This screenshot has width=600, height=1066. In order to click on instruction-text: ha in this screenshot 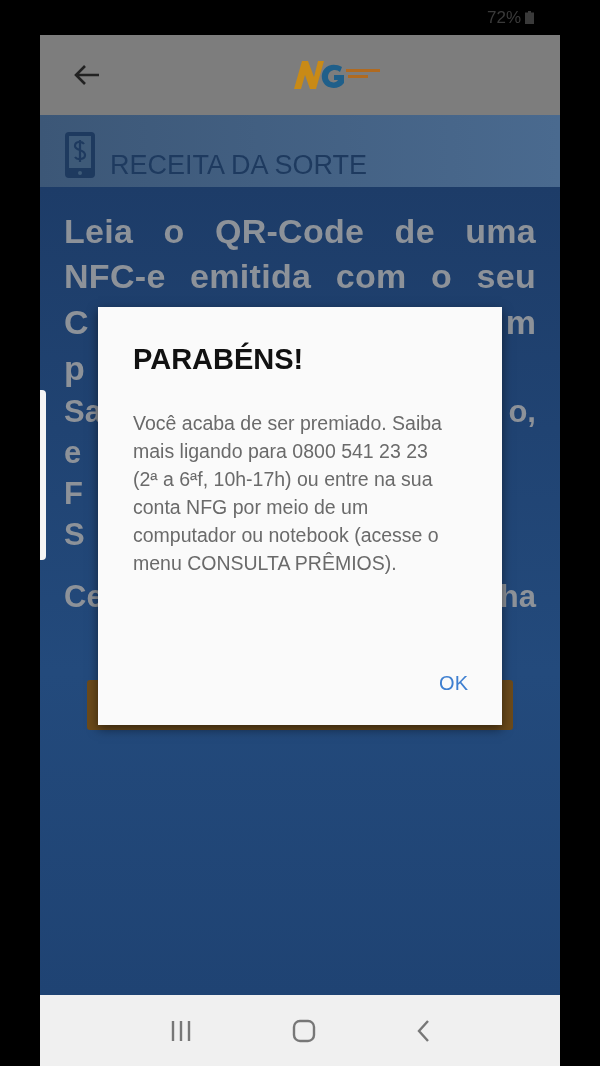, I will do `click(517, 597)`.